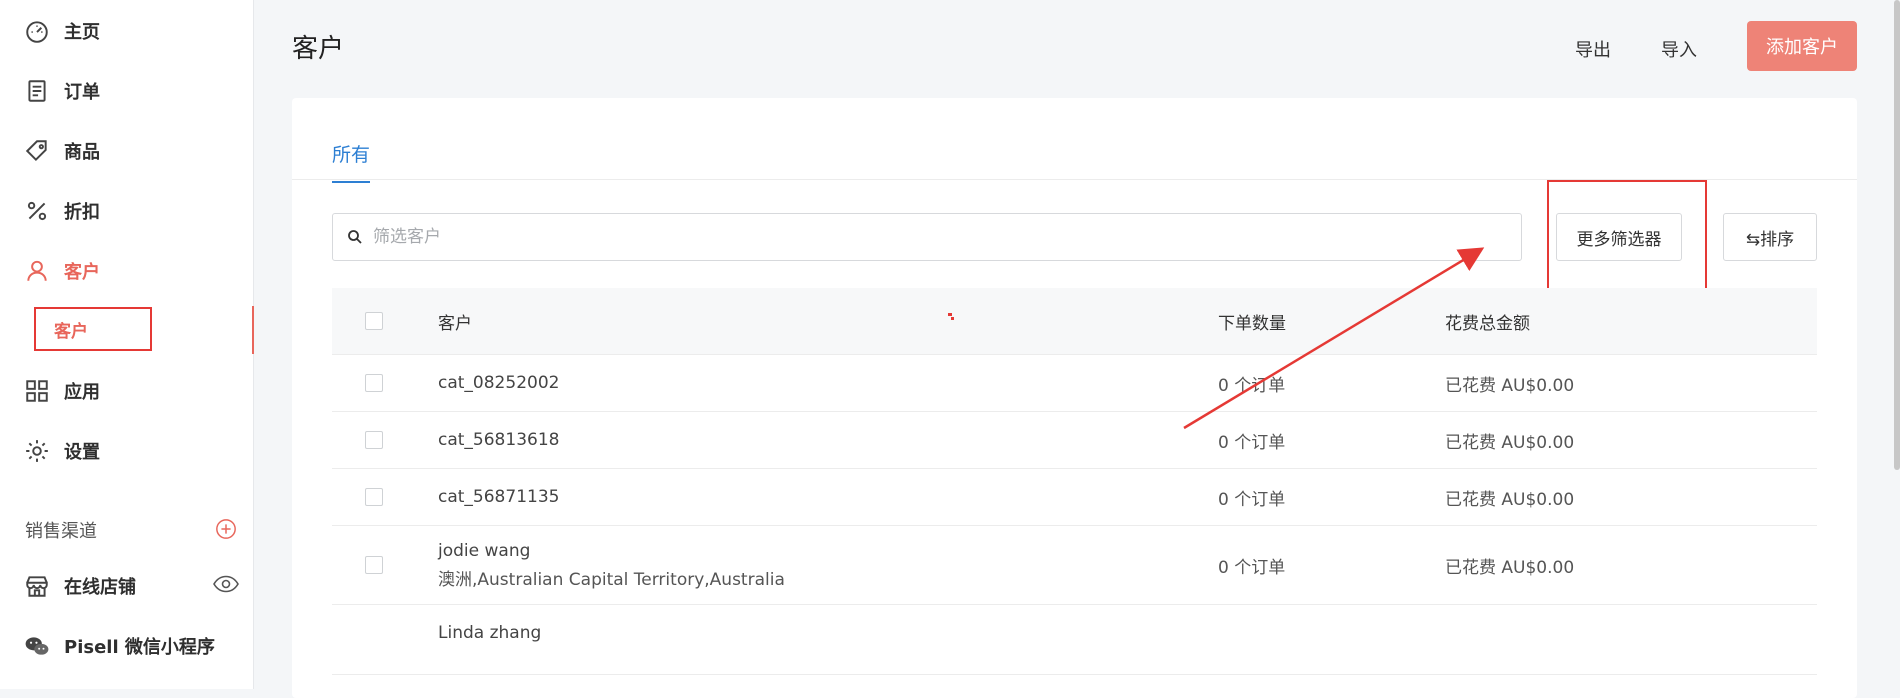 This screenshot has width=1900, height=698. What do you see at coordinates (828, 633) in the screenshot?
I see `customer-name: Linda zhang` at bounding box center [828, 633].